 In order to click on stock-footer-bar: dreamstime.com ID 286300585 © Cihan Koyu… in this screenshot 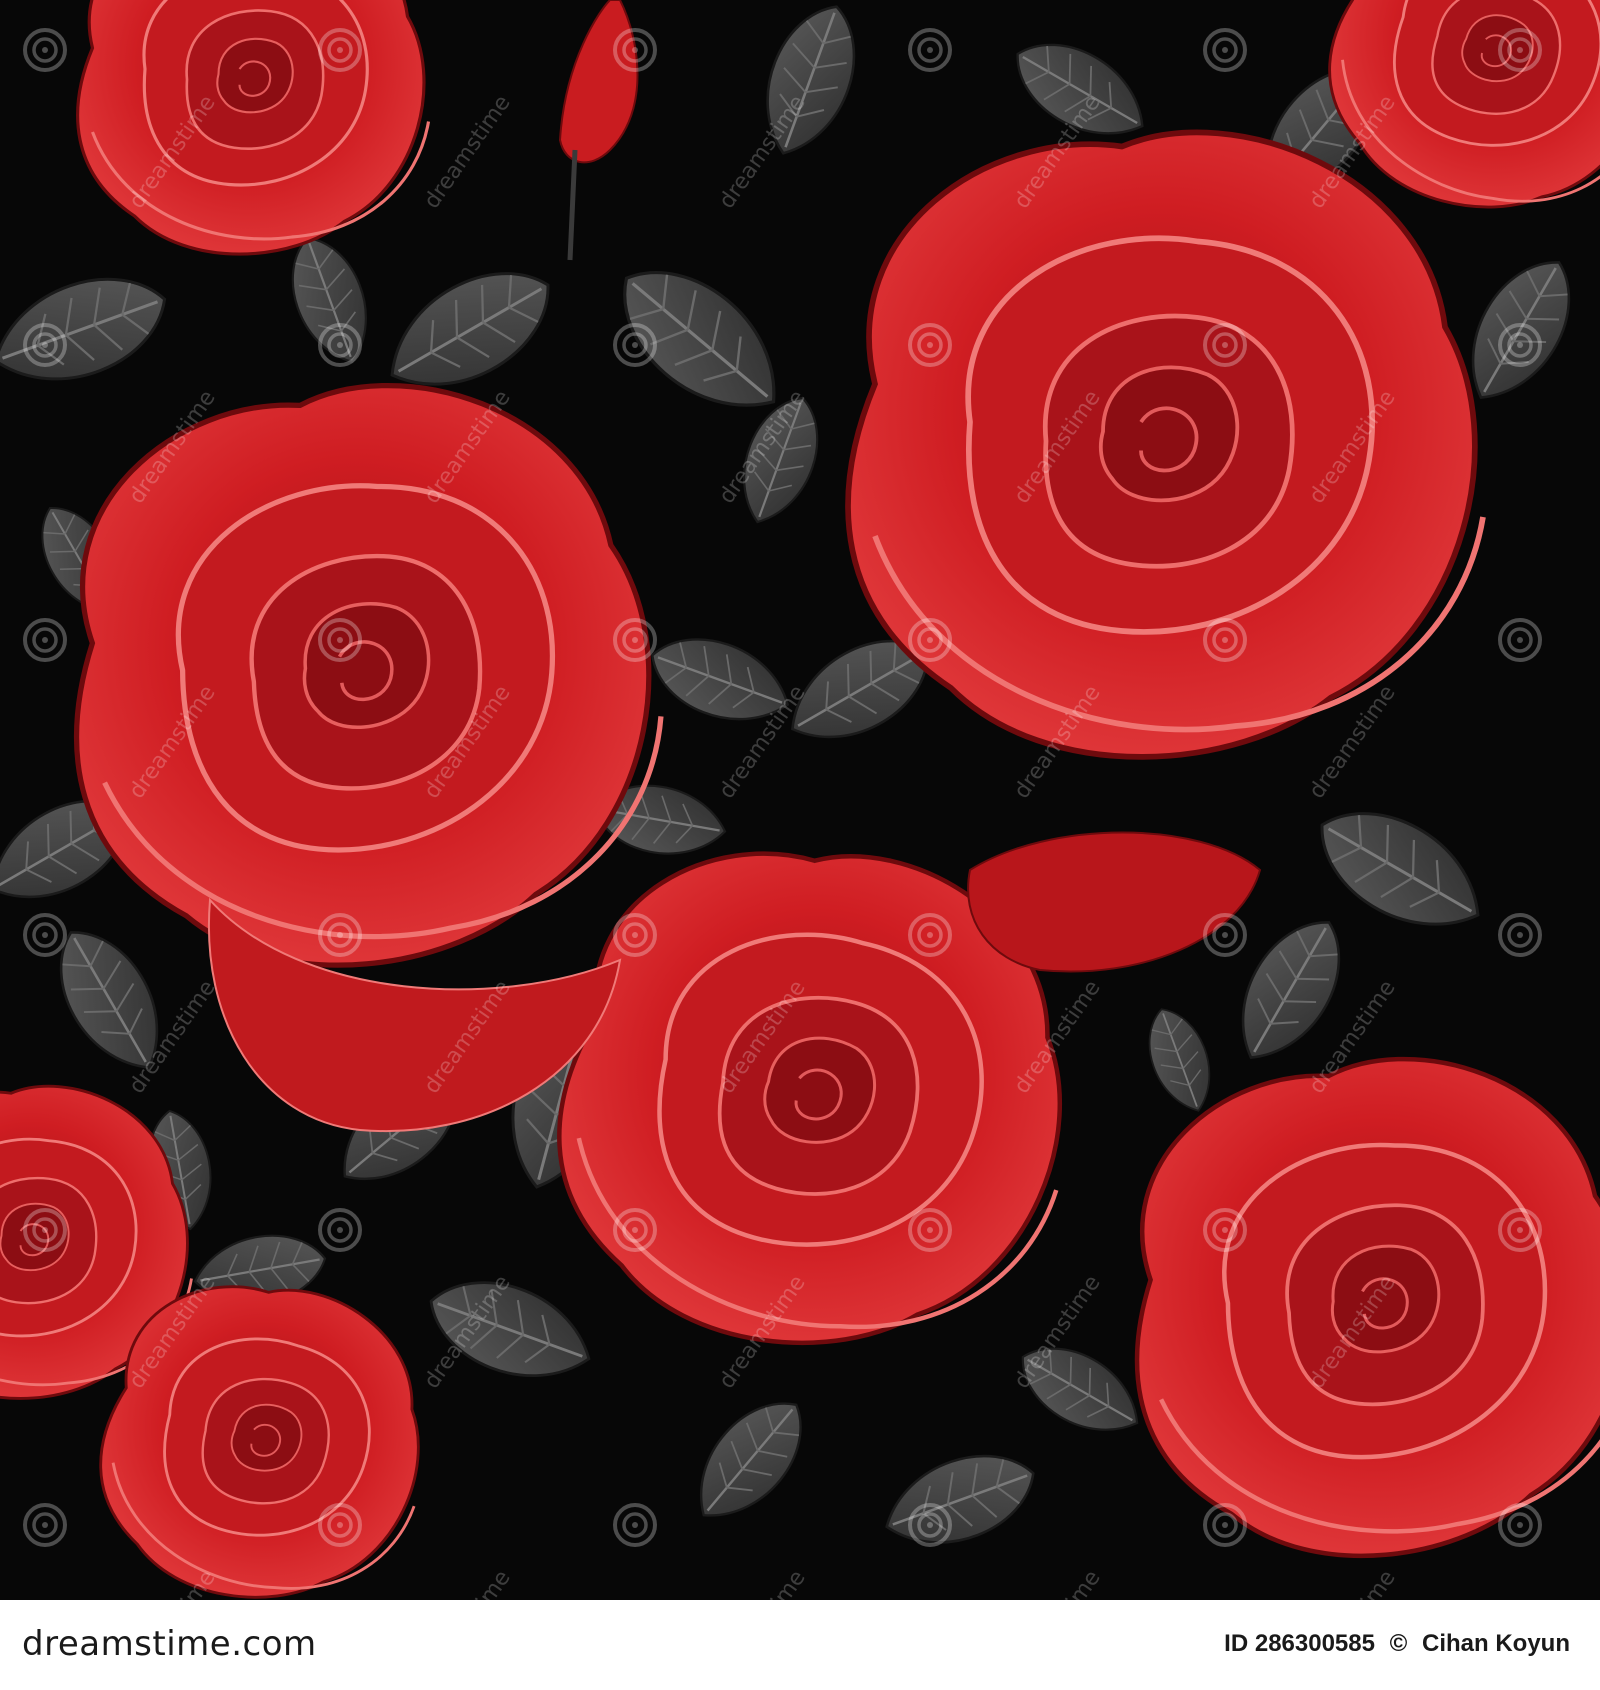, I will do `click(800, 1645)`.